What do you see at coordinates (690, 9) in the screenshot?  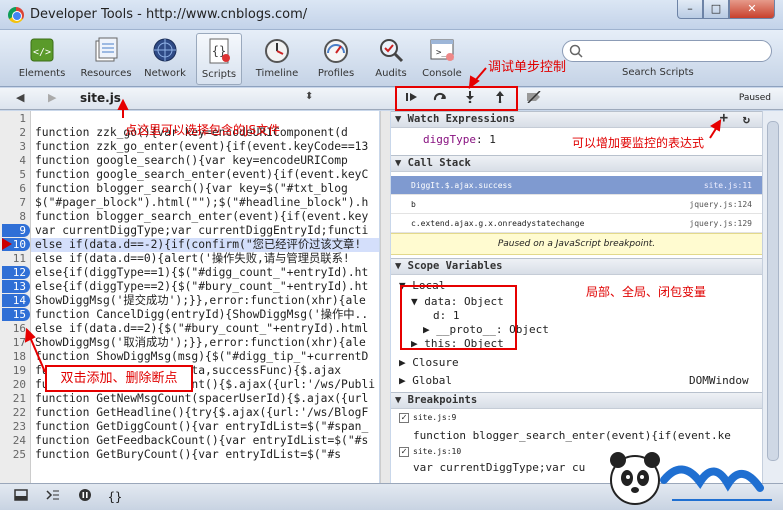 I see `minimize-button: –` at bounding box center [690, 9].